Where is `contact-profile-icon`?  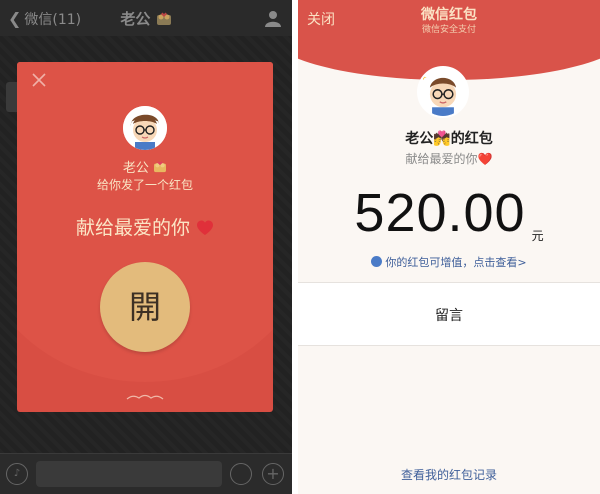
contact-profile-icon is located at coordinates (273, 18).